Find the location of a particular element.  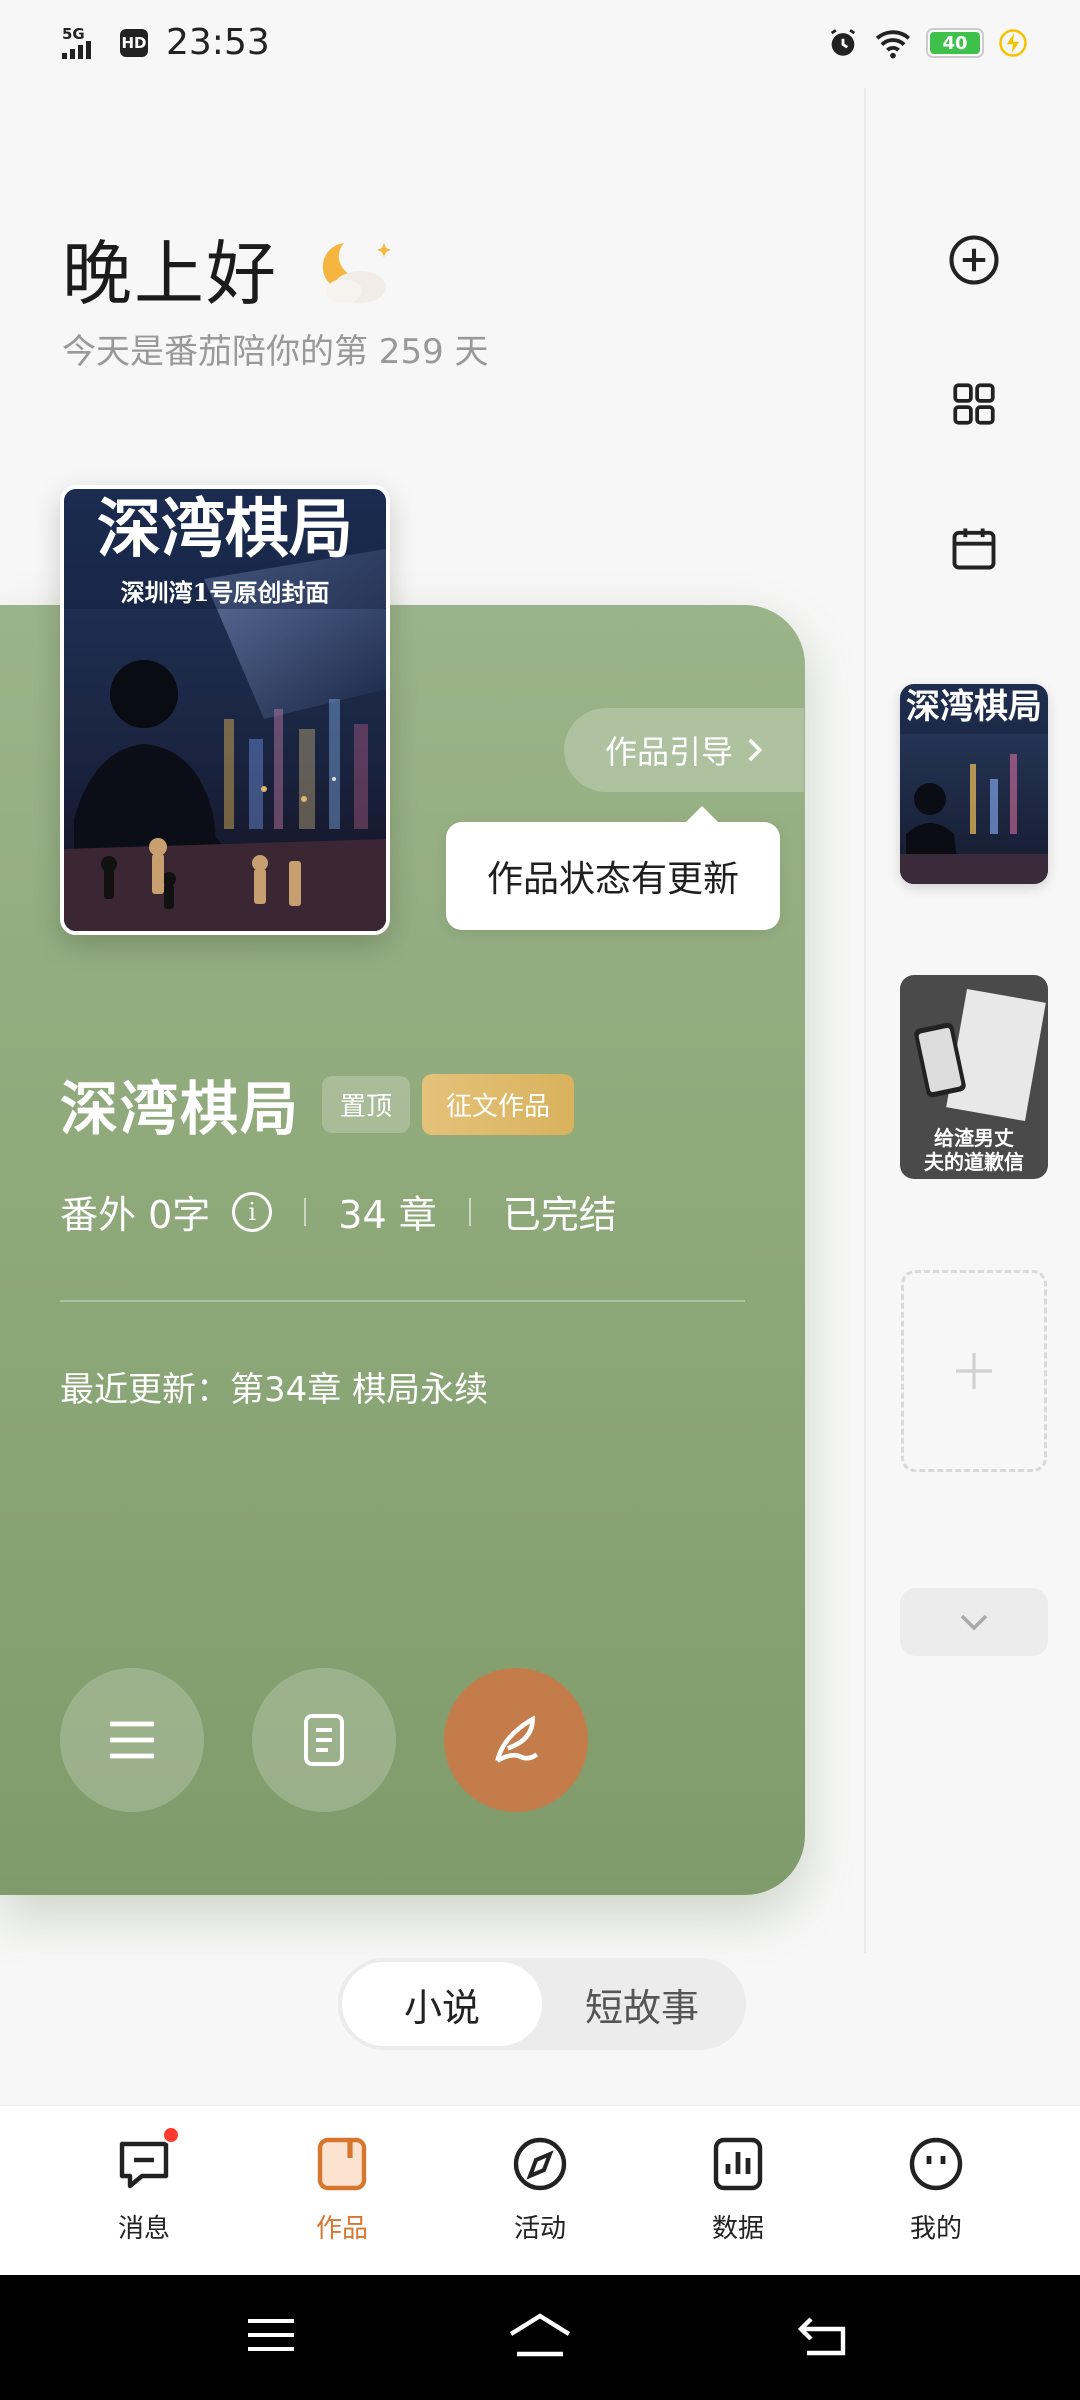

work-guide-label: 作品引导 is located at coordinates (668, 752).